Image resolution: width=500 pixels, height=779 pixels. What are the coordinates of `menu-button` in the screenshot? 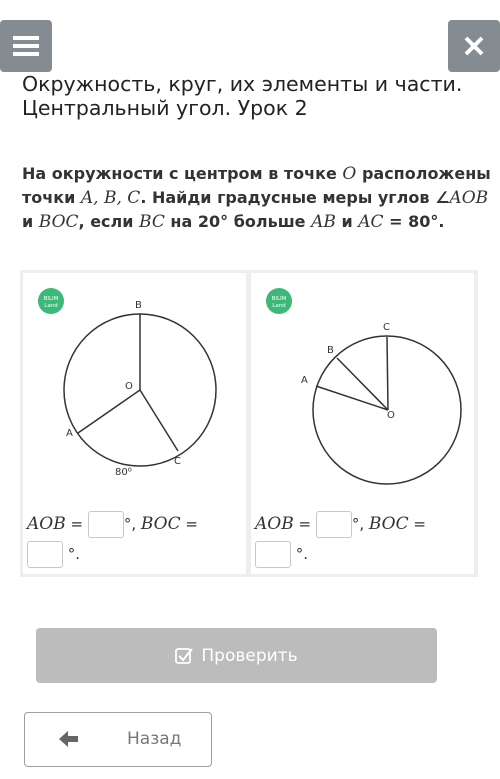 It's located at (26, 46).